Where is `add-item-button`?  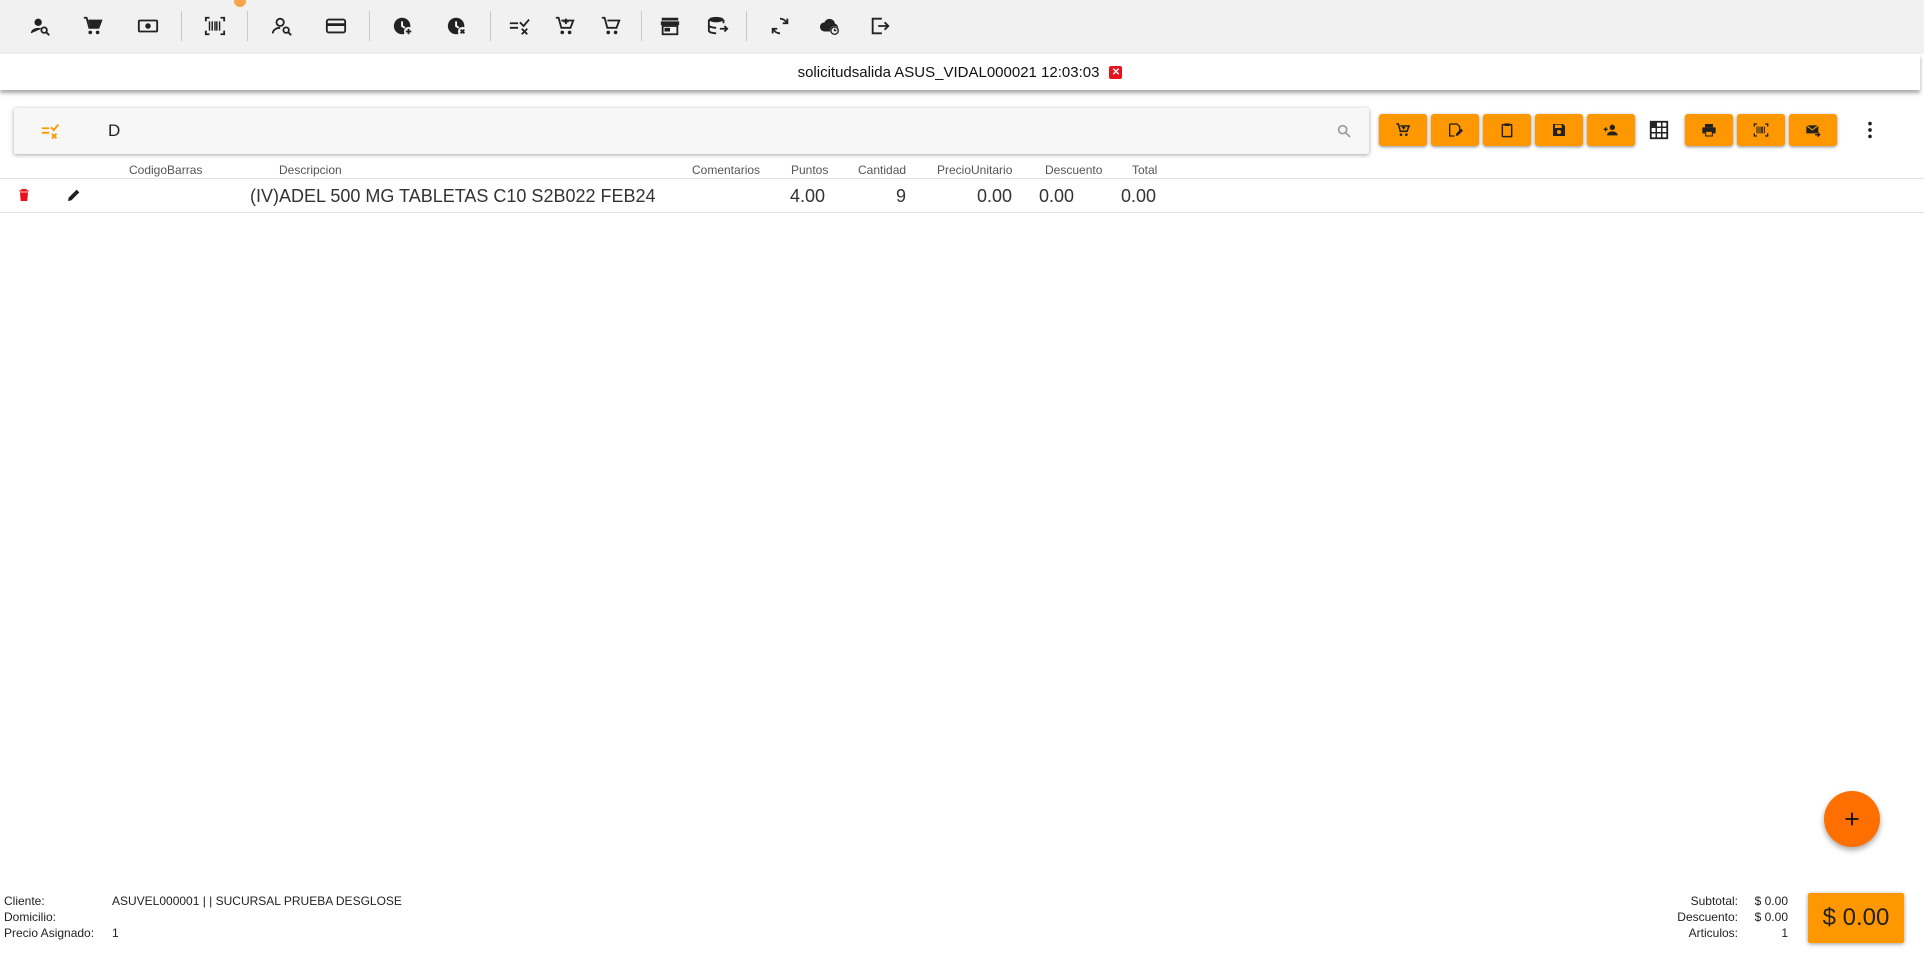 add-item-button is located at coordinates (1852, 819).